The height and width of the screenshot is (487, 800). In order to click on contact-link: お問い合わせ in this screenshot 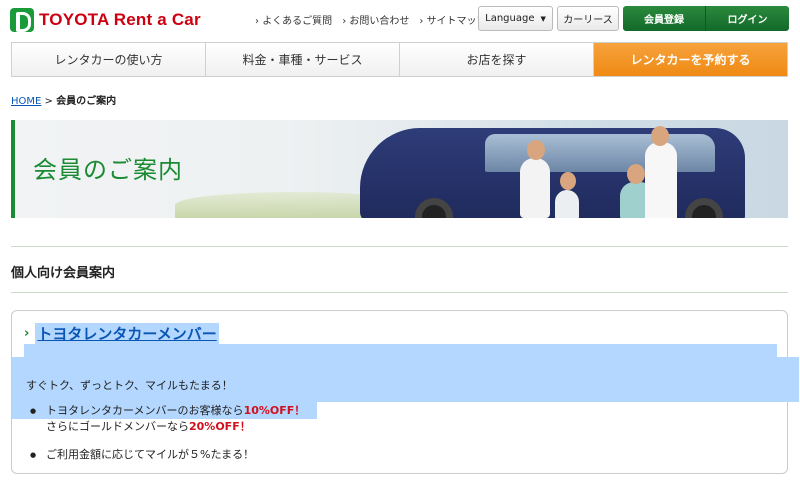, I will do `click(375, 19)`.